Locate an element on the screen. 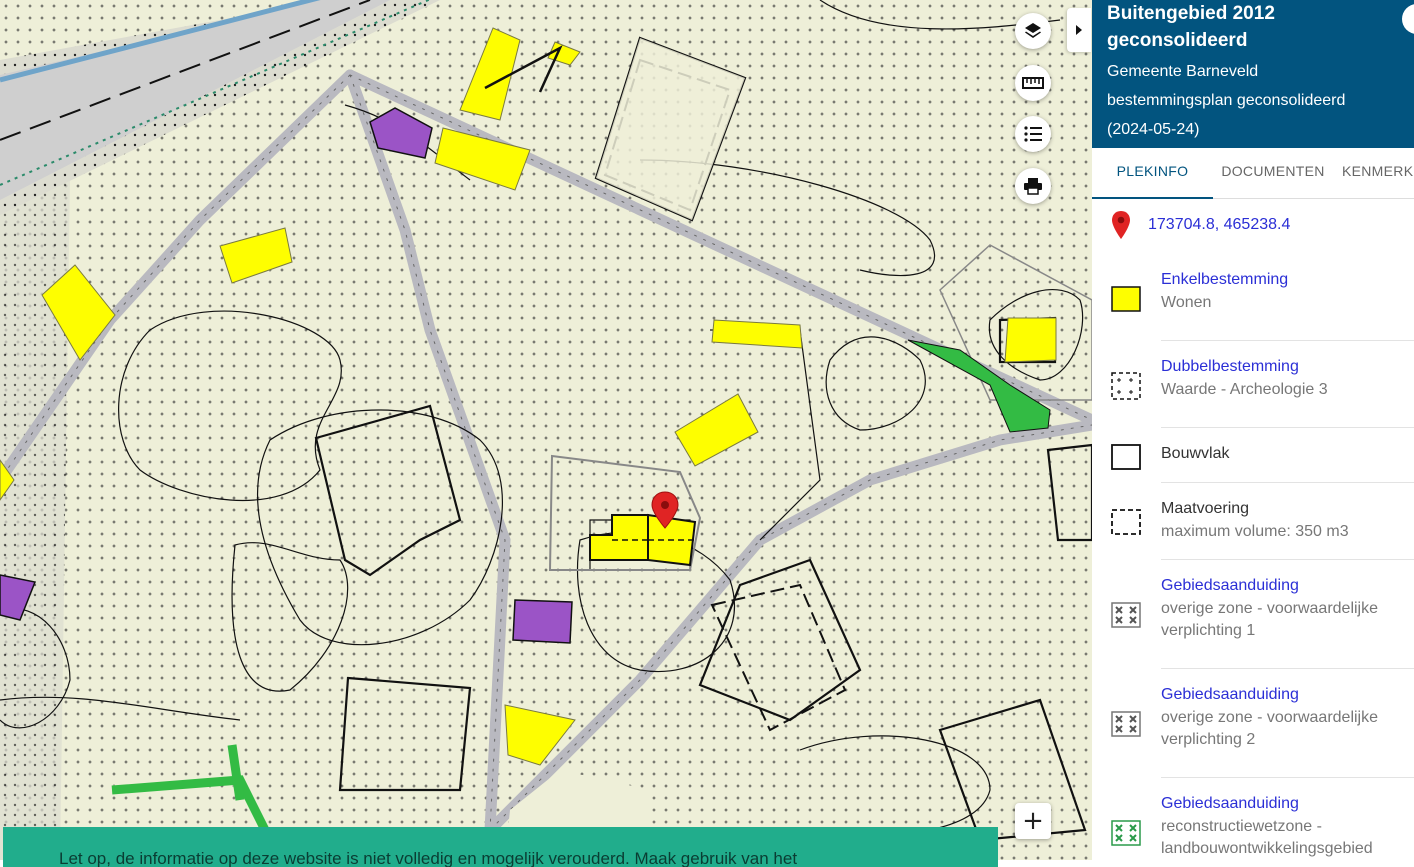 Image resolution: width=1414 pixels, height=867 pixels. ruler-icon is located at coordinates (1033, 83).